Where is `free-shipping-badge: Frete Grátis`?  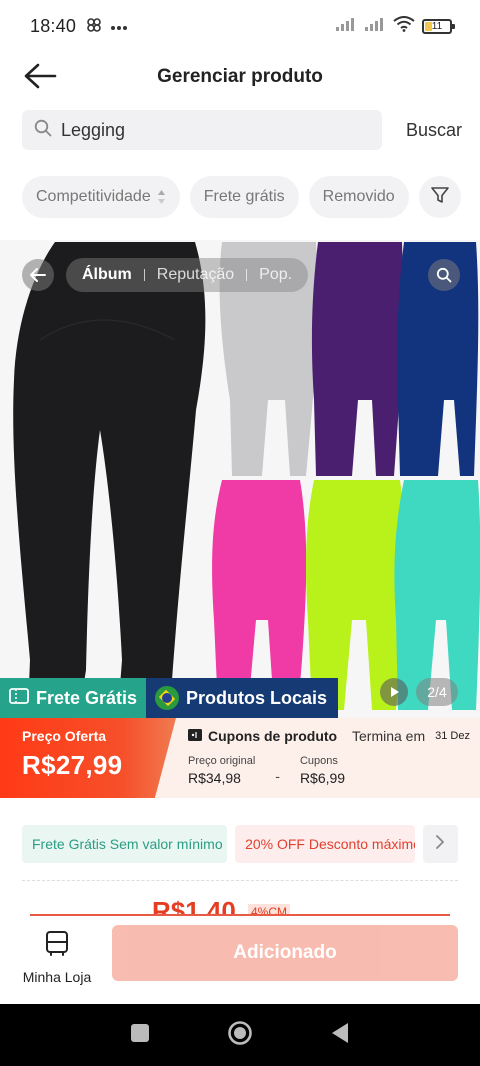
free-shipping-badge: Frete Grátis is located at coordinates (73, 698).